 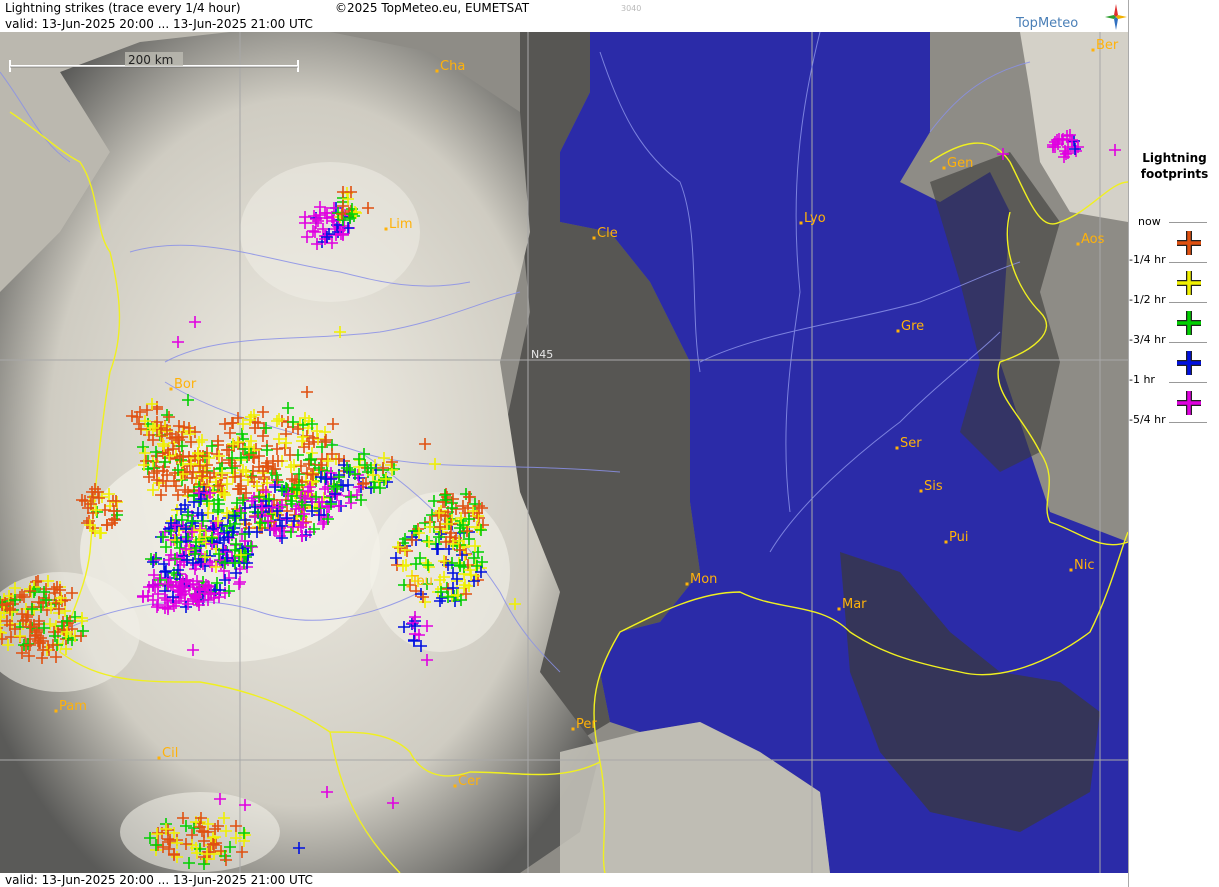 What do you see at coordinates (401, 224) in the screenshot?
I see `city-label-lim: Lim` at bounding box center [401, 224].